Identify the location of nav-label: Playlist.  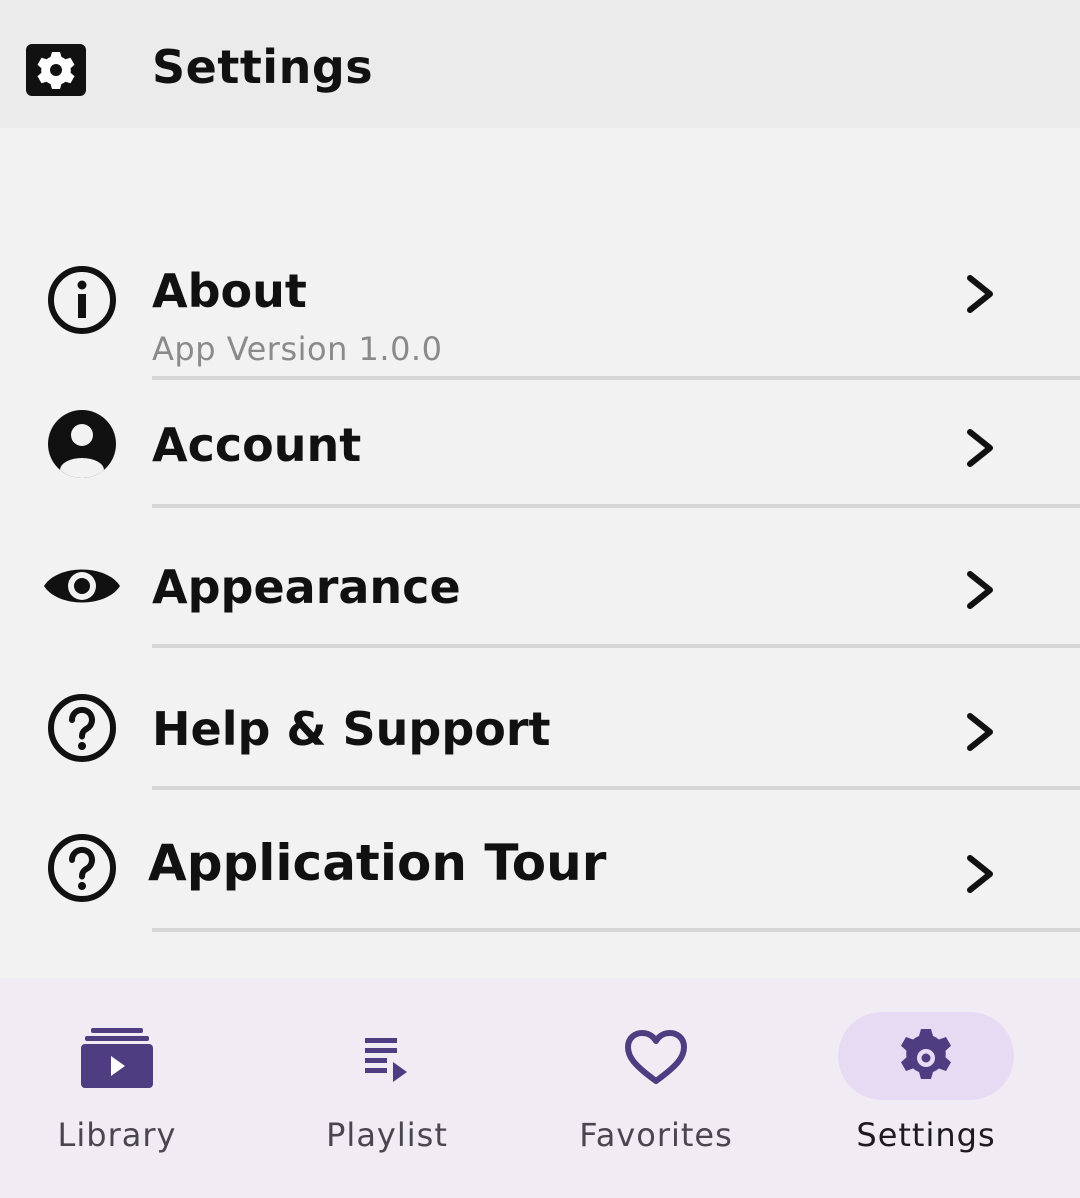
(387, 1135).